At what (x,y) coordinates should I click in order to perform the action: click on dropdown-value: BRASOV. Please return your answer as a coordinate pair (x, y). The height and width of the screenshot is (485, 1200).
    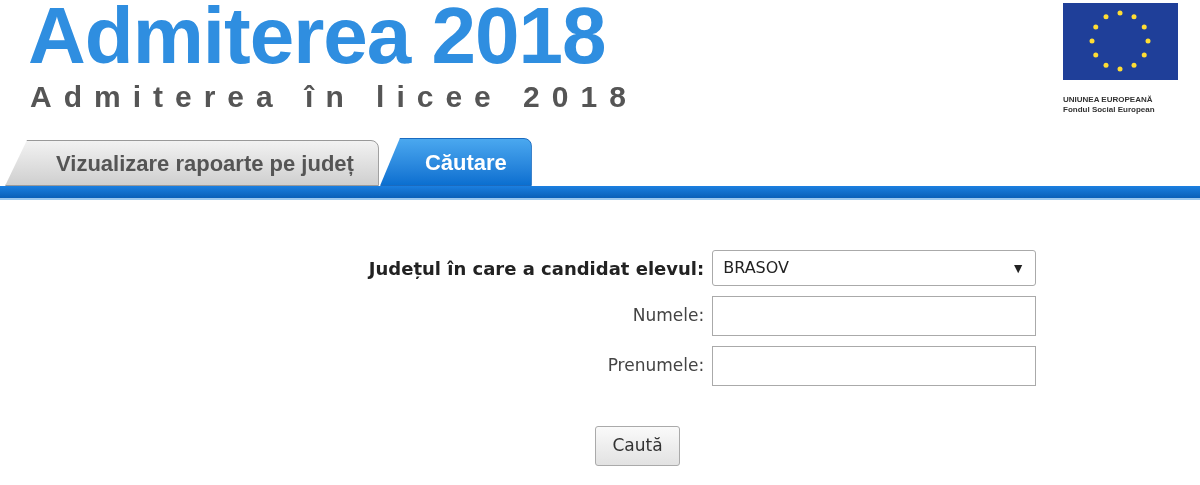
    Looking at the image, I should click on (756, 268).